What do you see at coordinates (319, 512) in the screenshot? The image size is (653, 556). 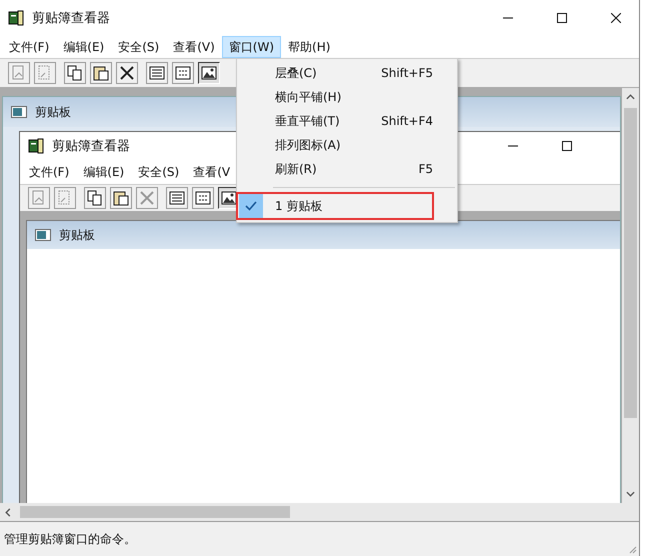 I see `horizontal-scrollbar` at bounding box center [319, 512].